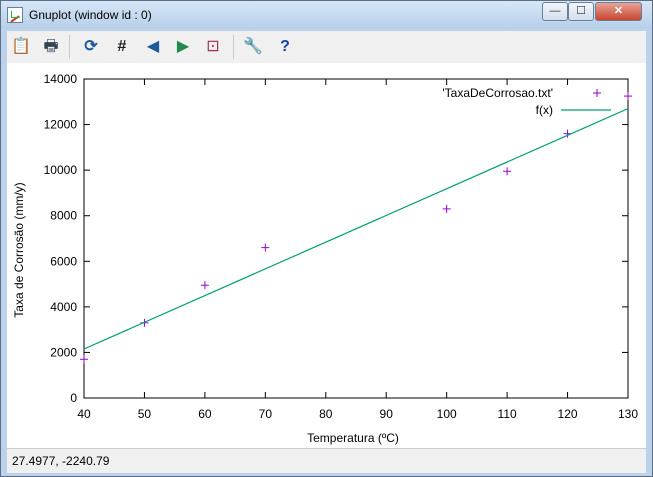 Image resolution: width=653 pixels, height=477 pixels. What do you see at coordinates (73, 398) in the screenshot?
I see `y-tick-label: 0` at bounding box center [73, 398].